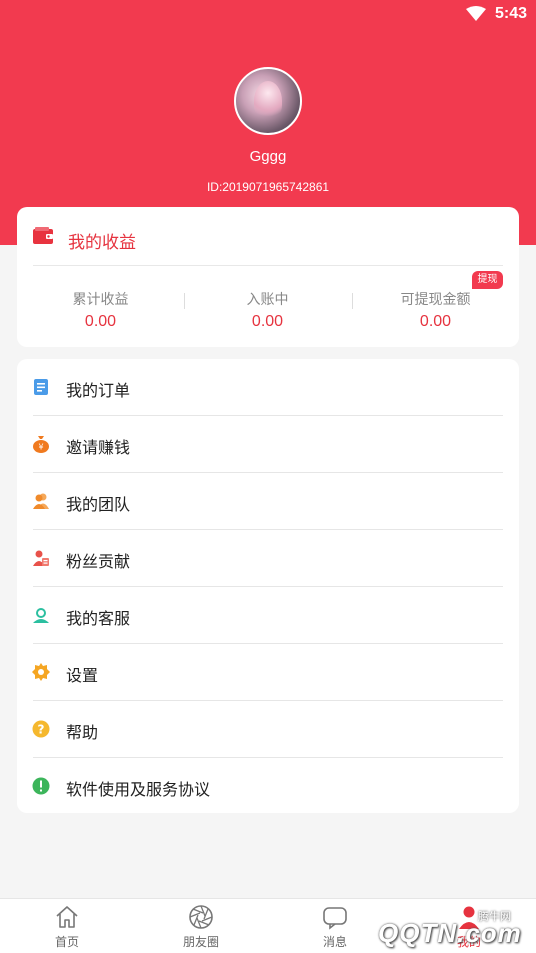 This screenshot has width=536, height=953. I want to click on menu-item-orders: 我的订单, so click(268, 387).